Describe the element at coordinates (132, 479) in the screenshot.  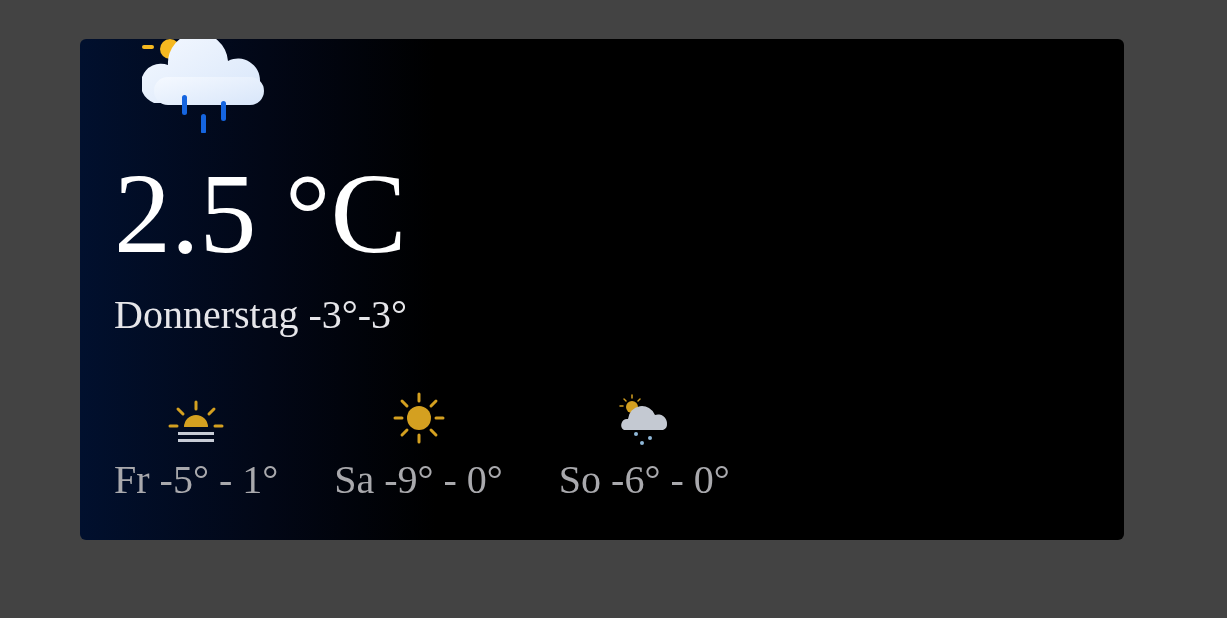
I see `forecast-day: Fr` at that location.